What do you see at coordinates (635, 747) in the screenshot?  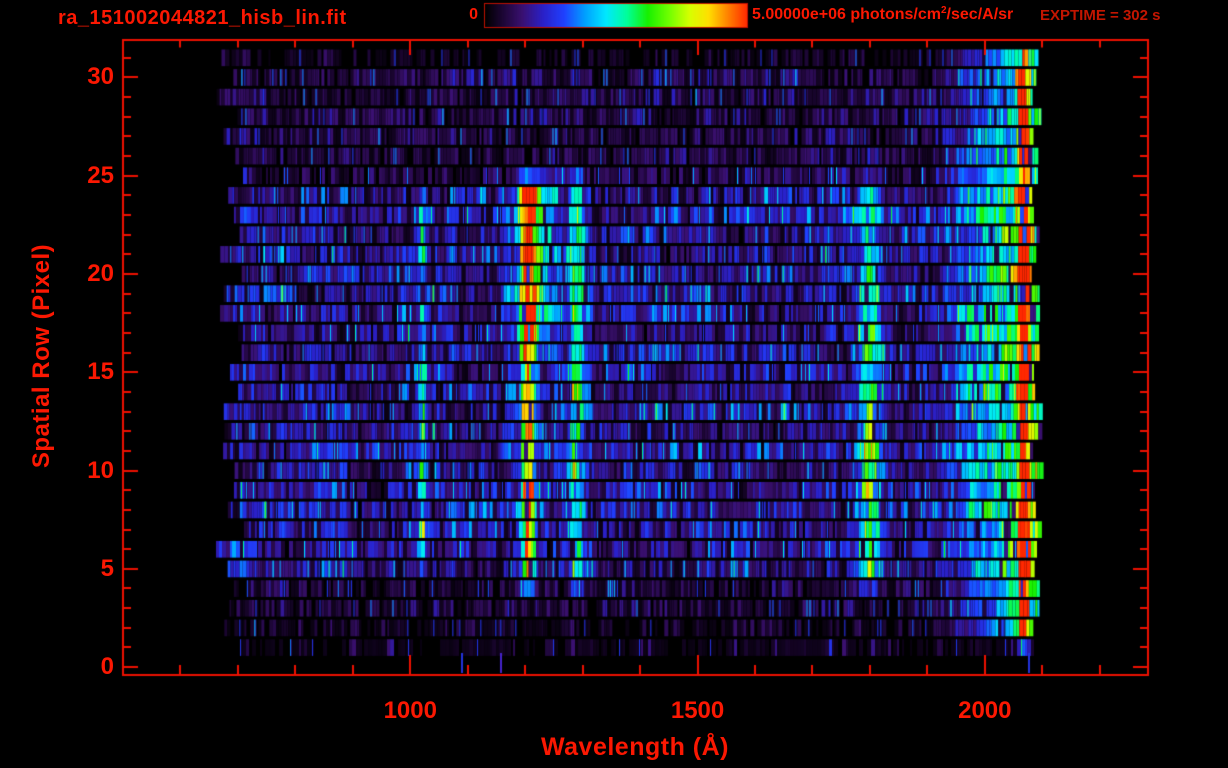 I see `x-axis-title: Wavelength (Å)` at bounding box center [635, 747].